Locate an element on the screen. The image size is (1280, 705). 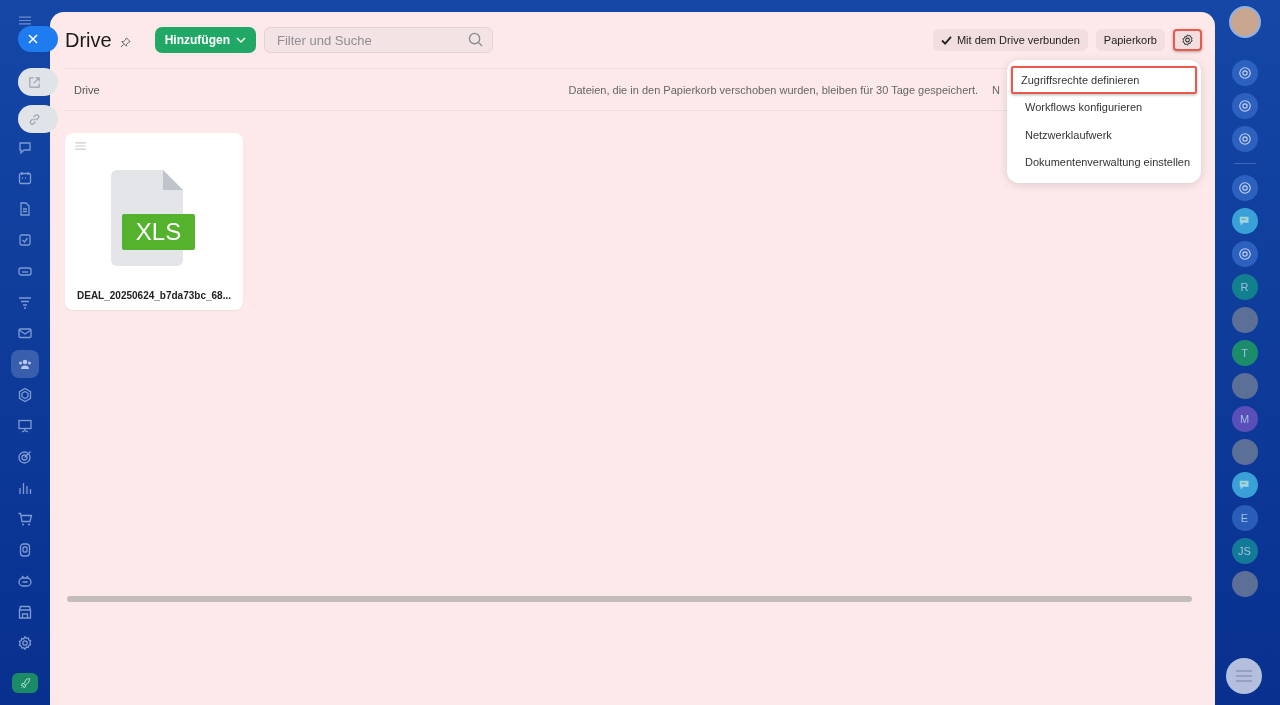
store-icon is located at coordinates (25, 611).